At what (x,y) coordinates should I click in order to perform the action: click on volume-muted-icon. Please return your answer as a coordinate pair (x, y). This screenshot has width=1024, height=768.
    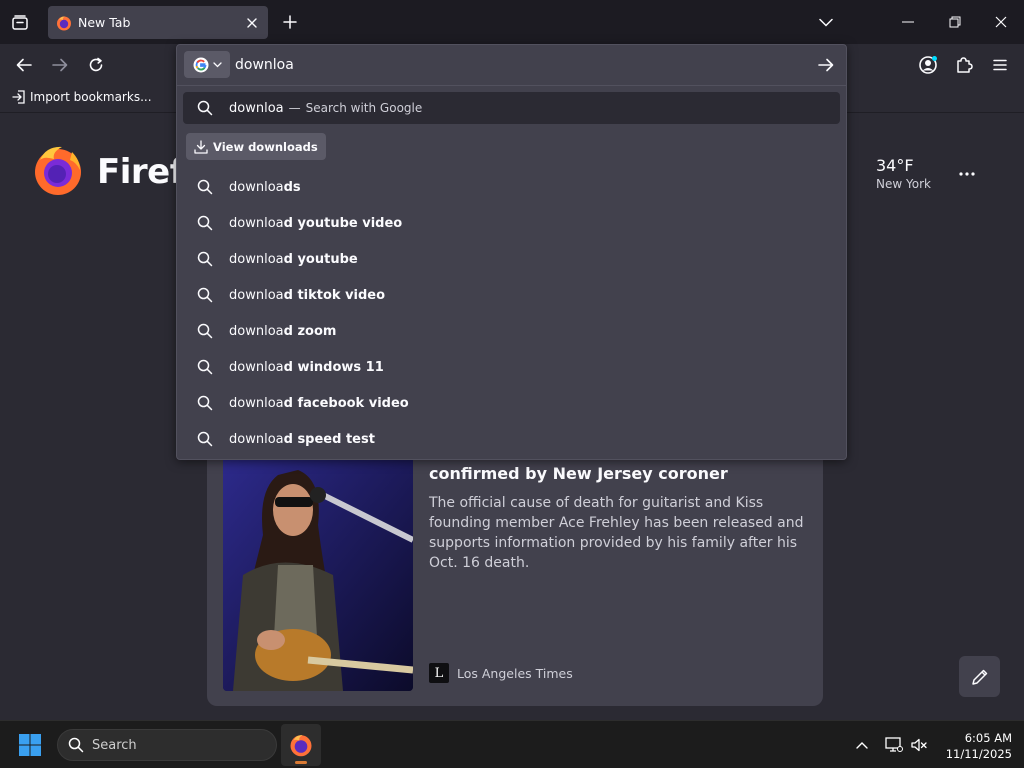
    Looking at the image, I should click on (919, 745).